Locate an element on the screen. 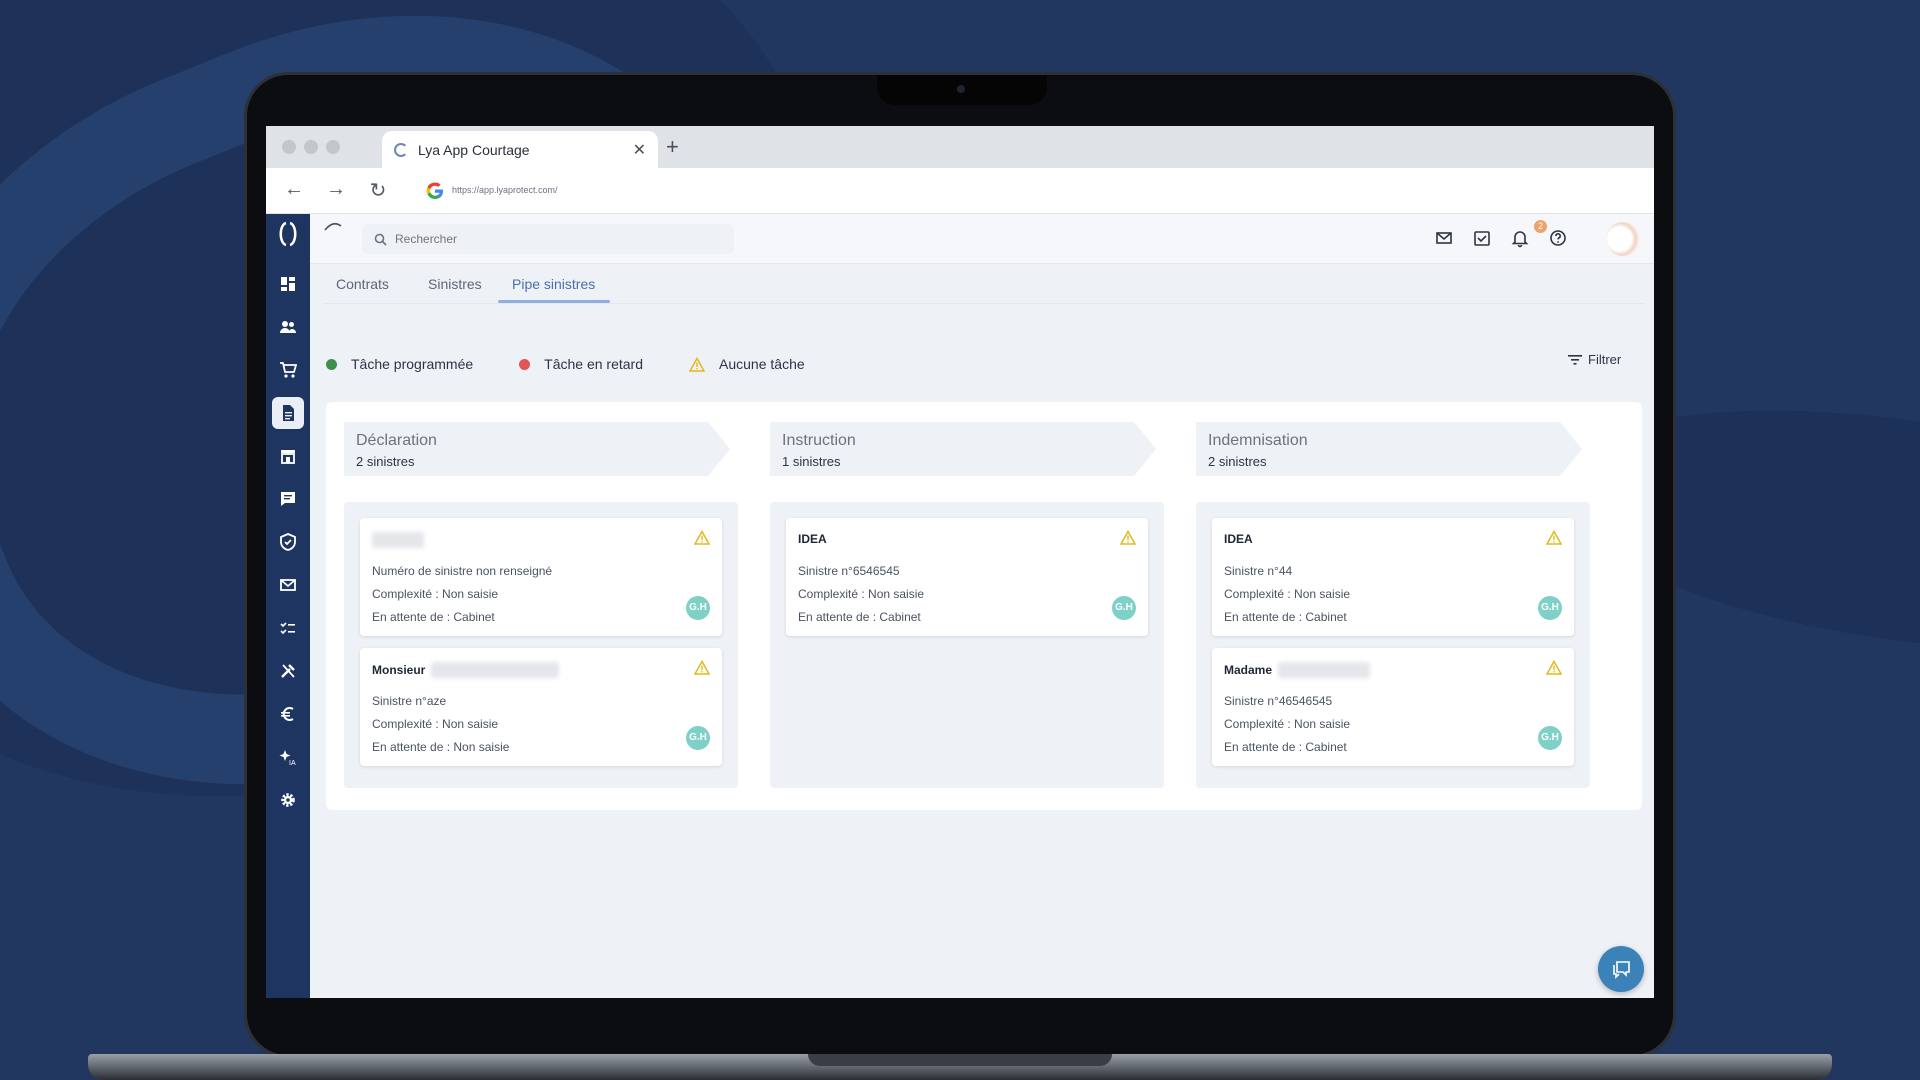 The width and height of the screenshot is (1920, 1080). bell-icon is located at coordinates (1520, 238).